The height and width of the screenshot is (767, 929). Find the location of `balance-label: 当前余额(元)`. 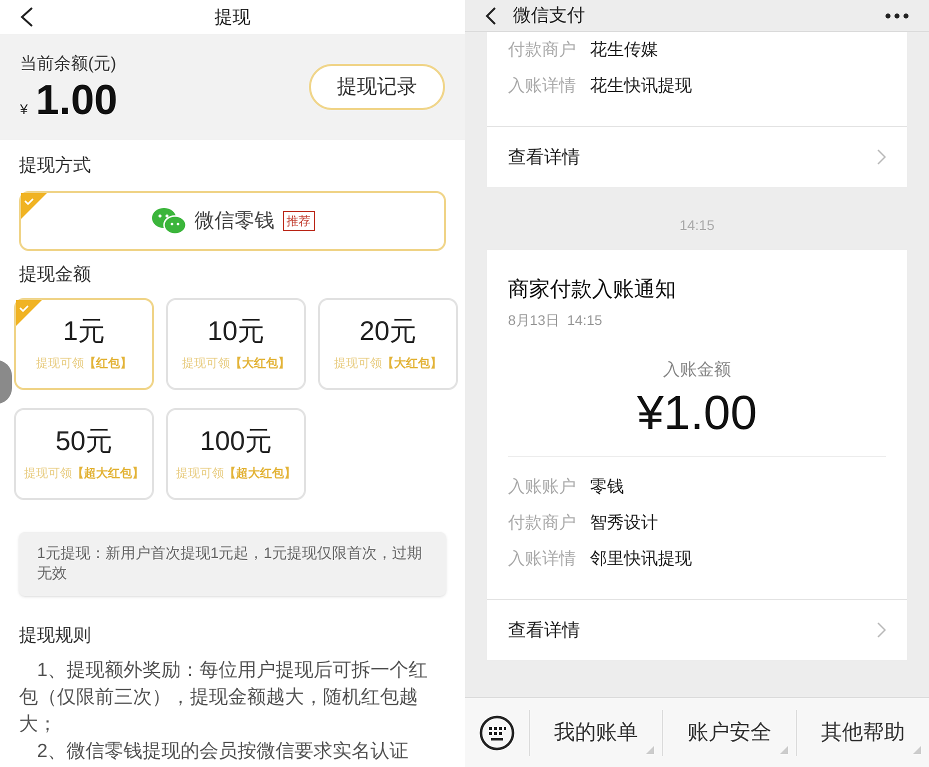

balance-label: 当前余额(元) is located at coordinates (69, 64).